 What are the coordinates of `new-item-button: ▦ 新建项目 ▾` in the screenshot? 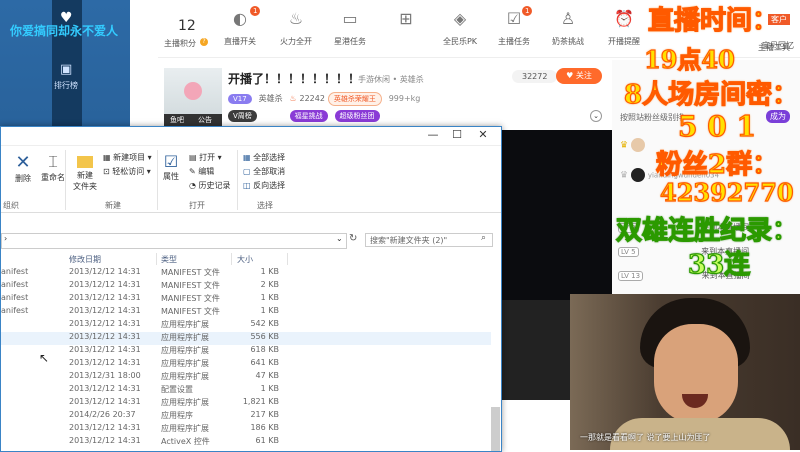 It's located at (127, 157).